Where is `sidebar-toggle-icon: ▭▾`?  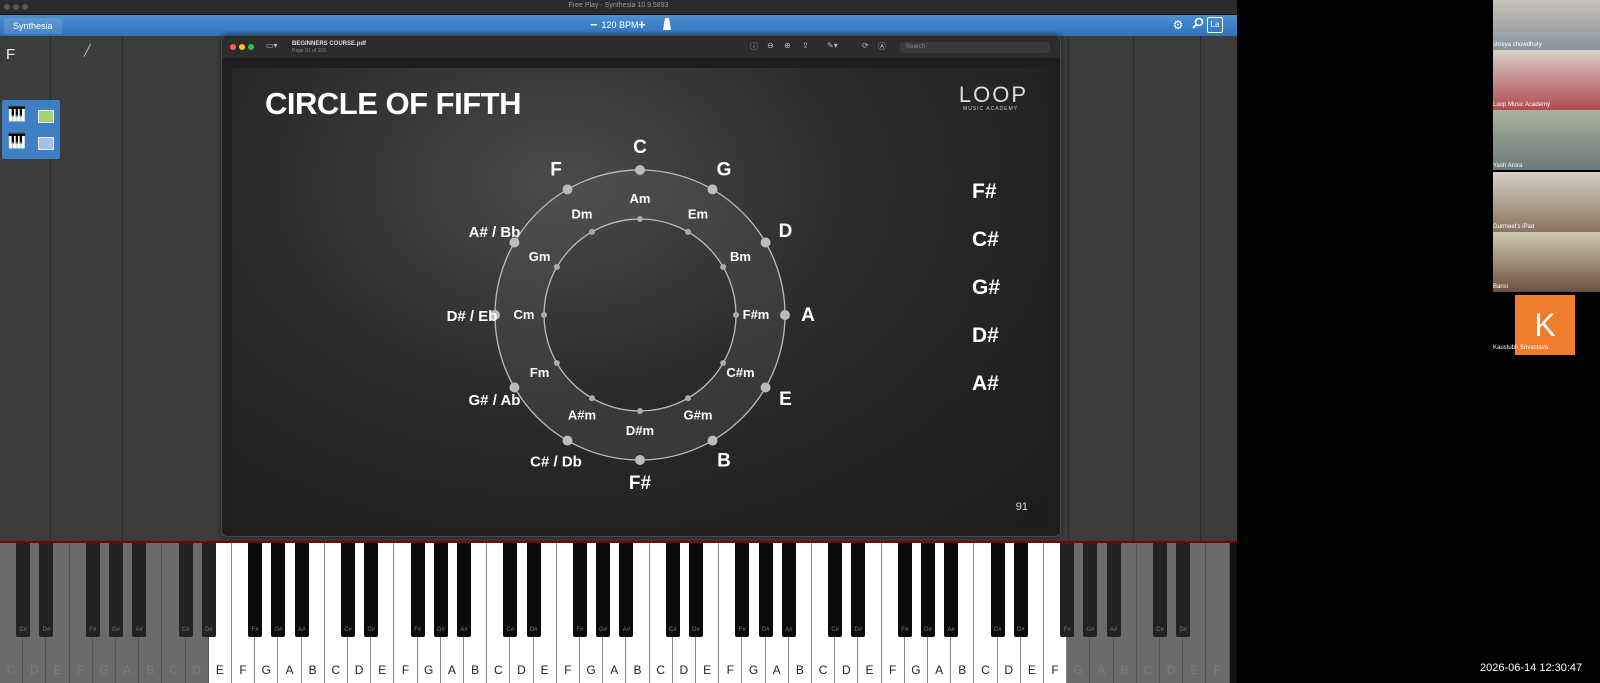 sidebar-toggle-icon: ▭▾ is located at coordinates (272, 45).